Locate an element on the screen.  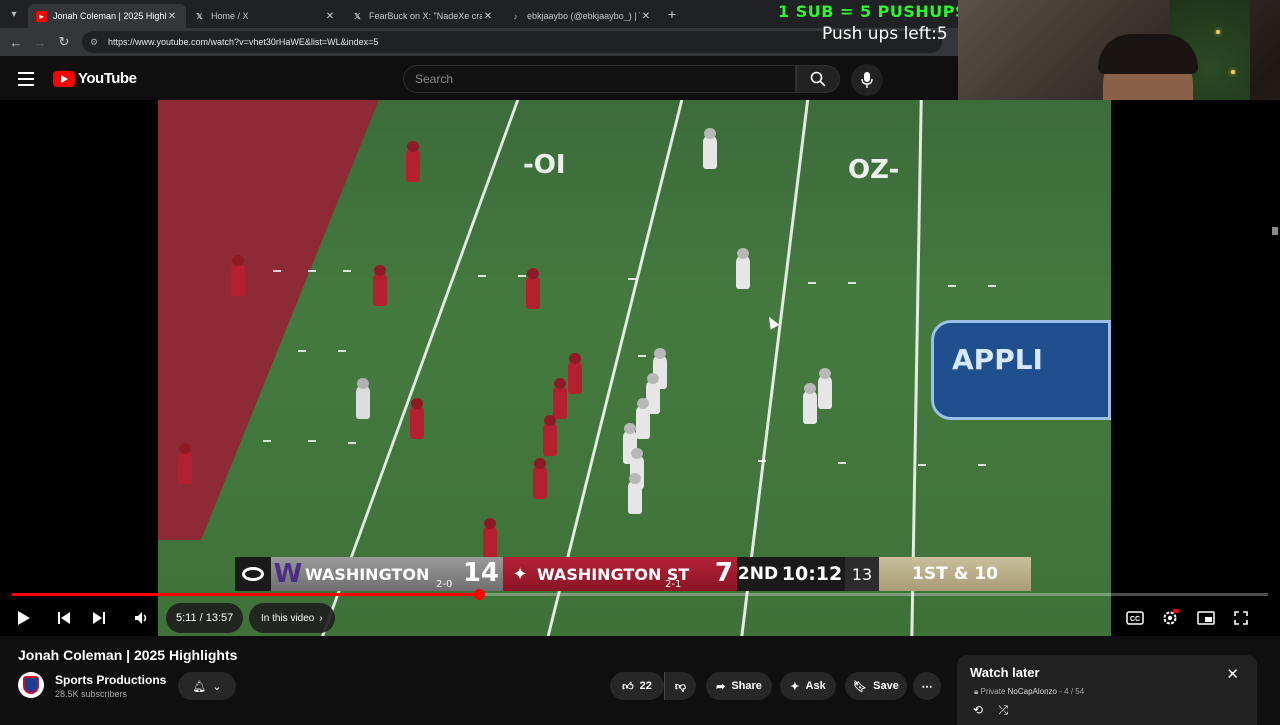
browser-tab-fearbuck: 𝕏 FearBuck on X: "NadeXe crashe ✕ is located at coordinates (423, 16).